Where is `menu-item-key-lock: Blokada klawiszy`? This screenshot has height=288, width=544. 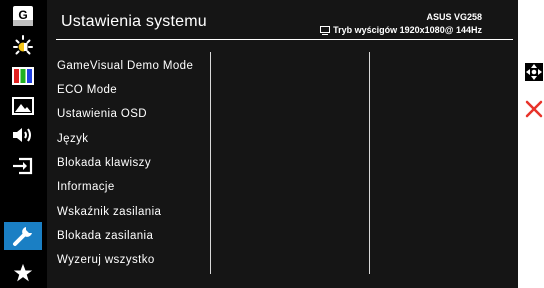
menu-item-key-lock: Blokada klawiszy is located at coordinates (132, 163).